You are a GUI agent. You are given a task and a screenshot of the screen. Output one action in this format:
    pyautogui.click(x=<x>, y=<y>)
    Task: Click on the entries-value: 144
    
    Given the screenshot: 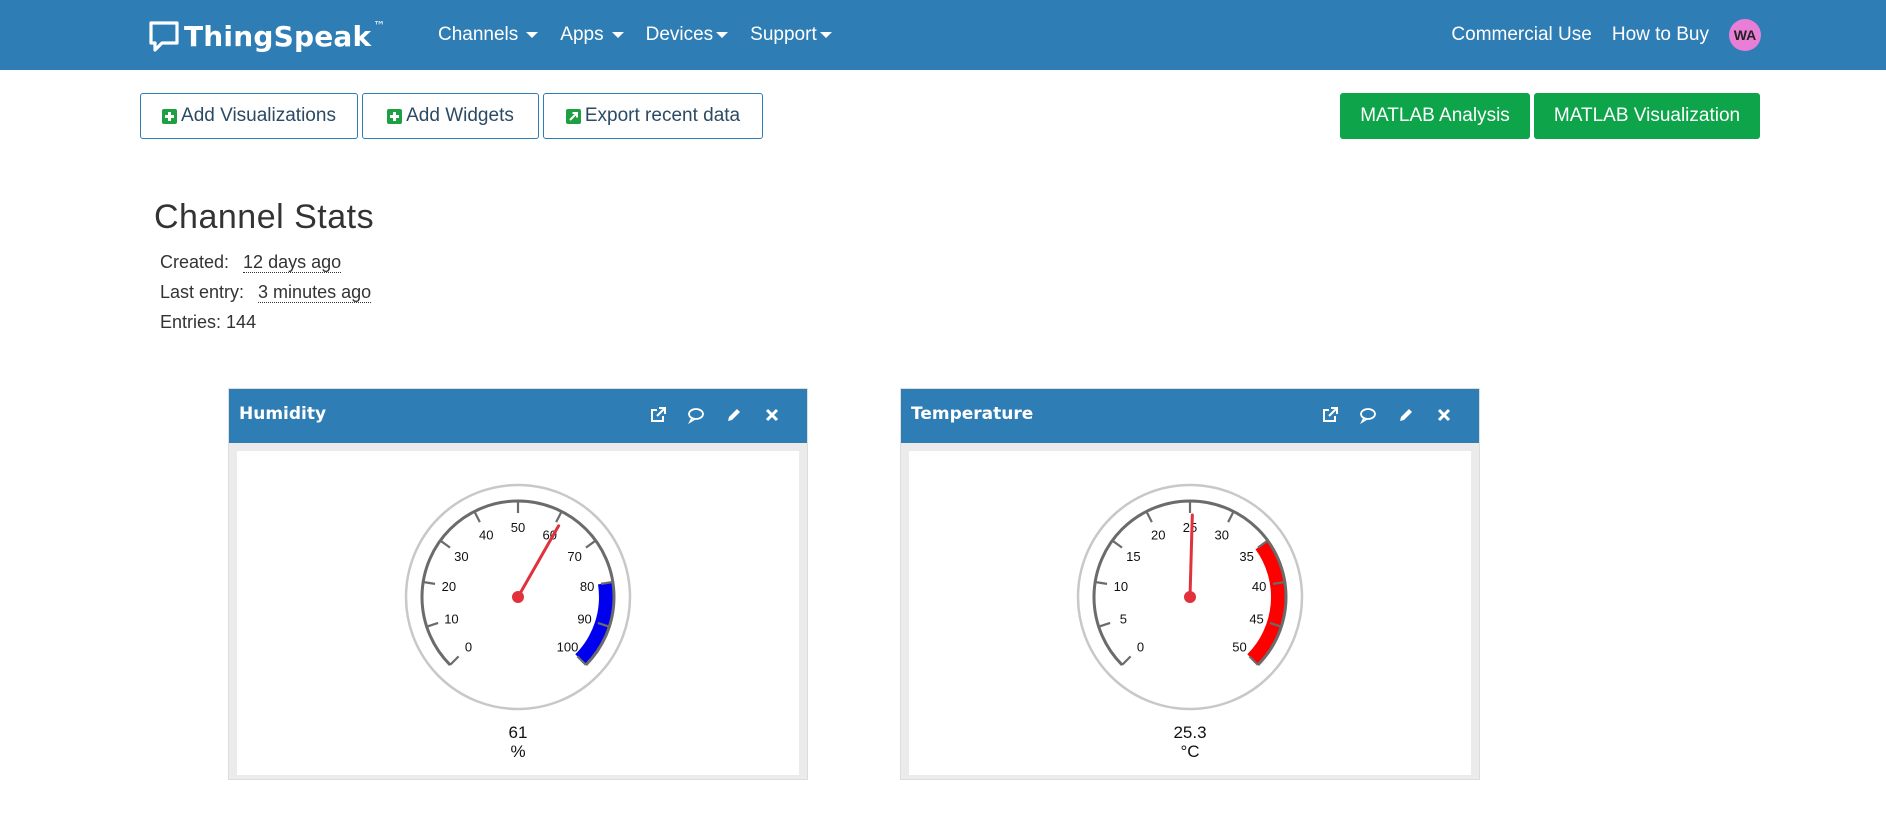 What is the action you would take?
    pyautogui.click(x=241, y=322)
    